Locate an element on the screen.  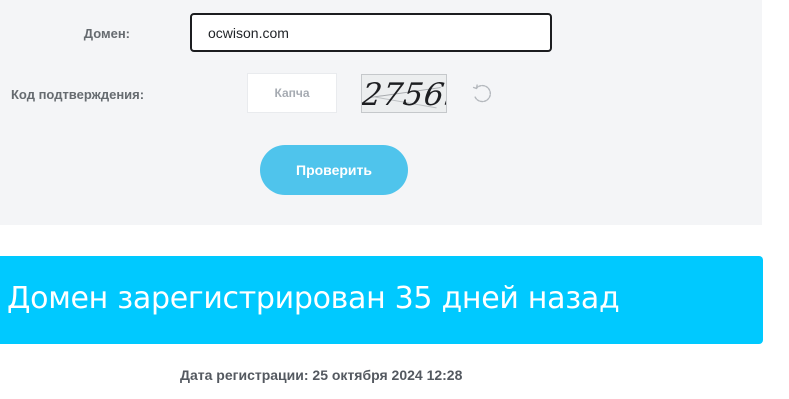
captcha-input is located at coordinates (292, 93).